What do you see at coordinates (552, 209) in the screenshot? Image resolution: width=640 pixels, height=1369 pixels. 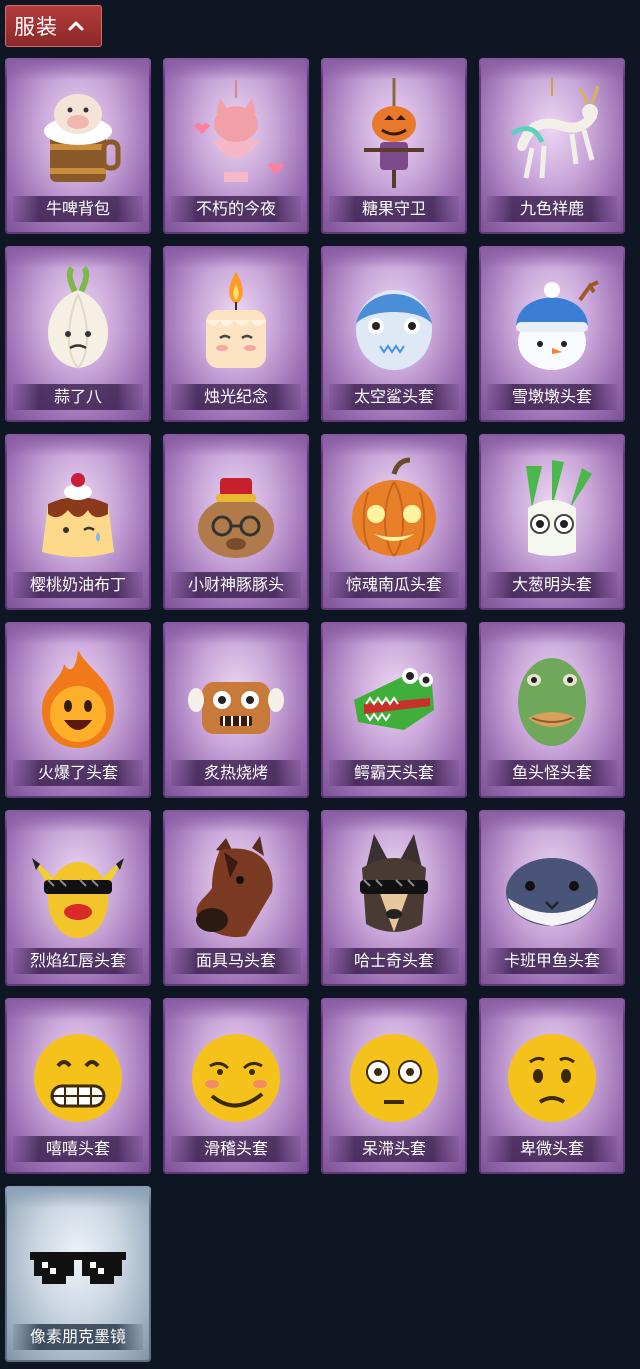 I see `outfit-item-name: 九色祥鹿` at bounding box center [552, 209].